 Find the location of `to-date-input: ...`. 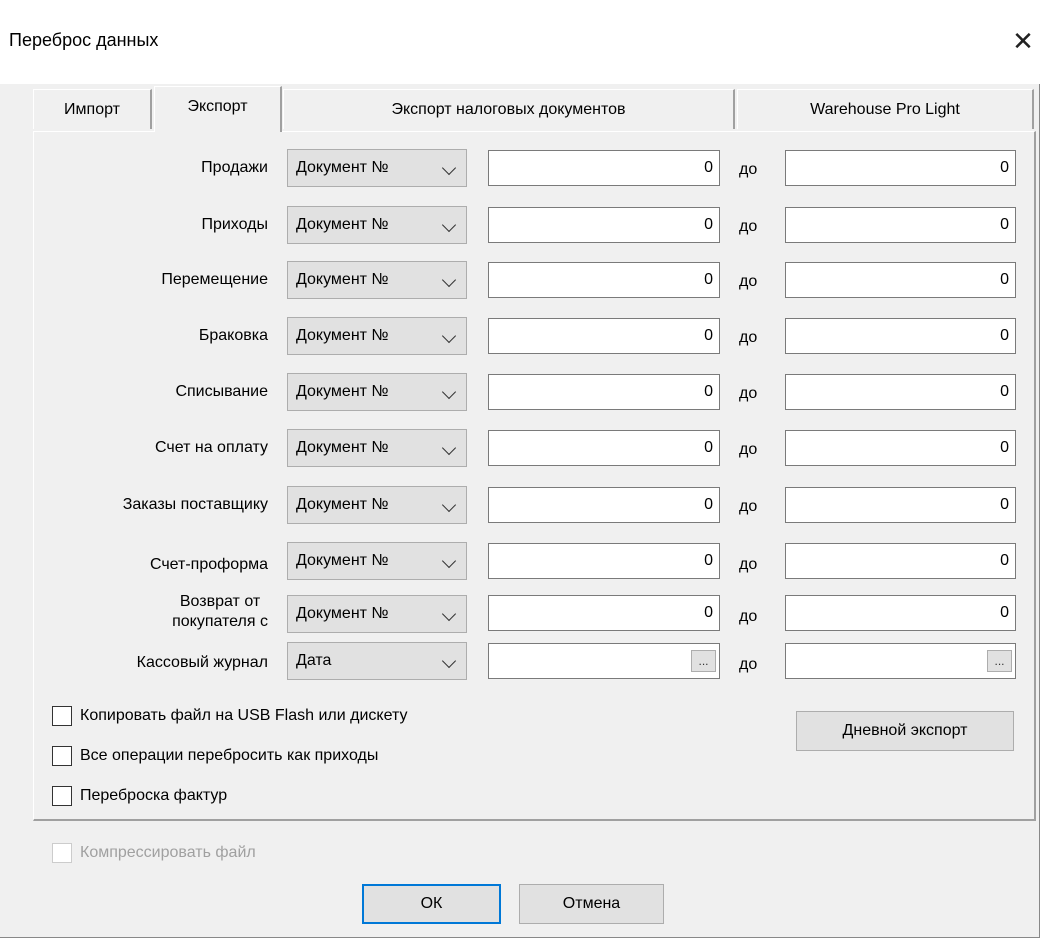

to-date-input: ... is located at coordinates (900, 661).